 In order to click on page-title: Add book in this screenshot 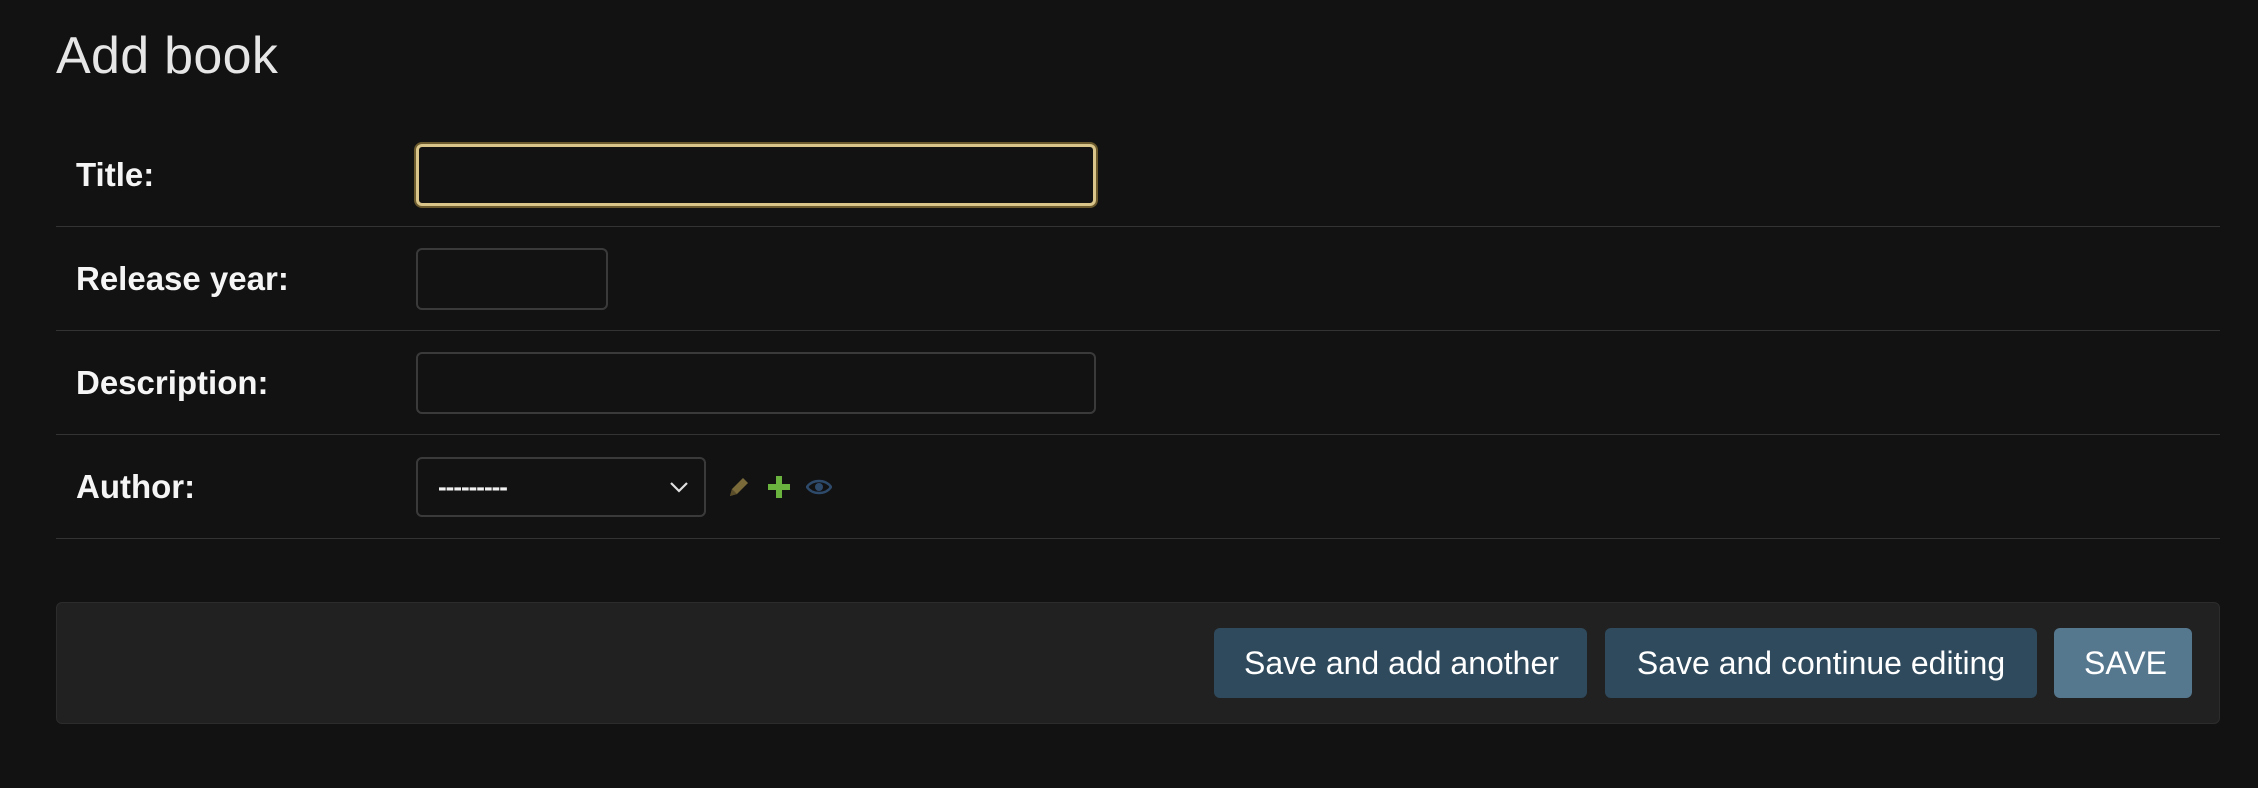, I will do `click(167, 56)`.